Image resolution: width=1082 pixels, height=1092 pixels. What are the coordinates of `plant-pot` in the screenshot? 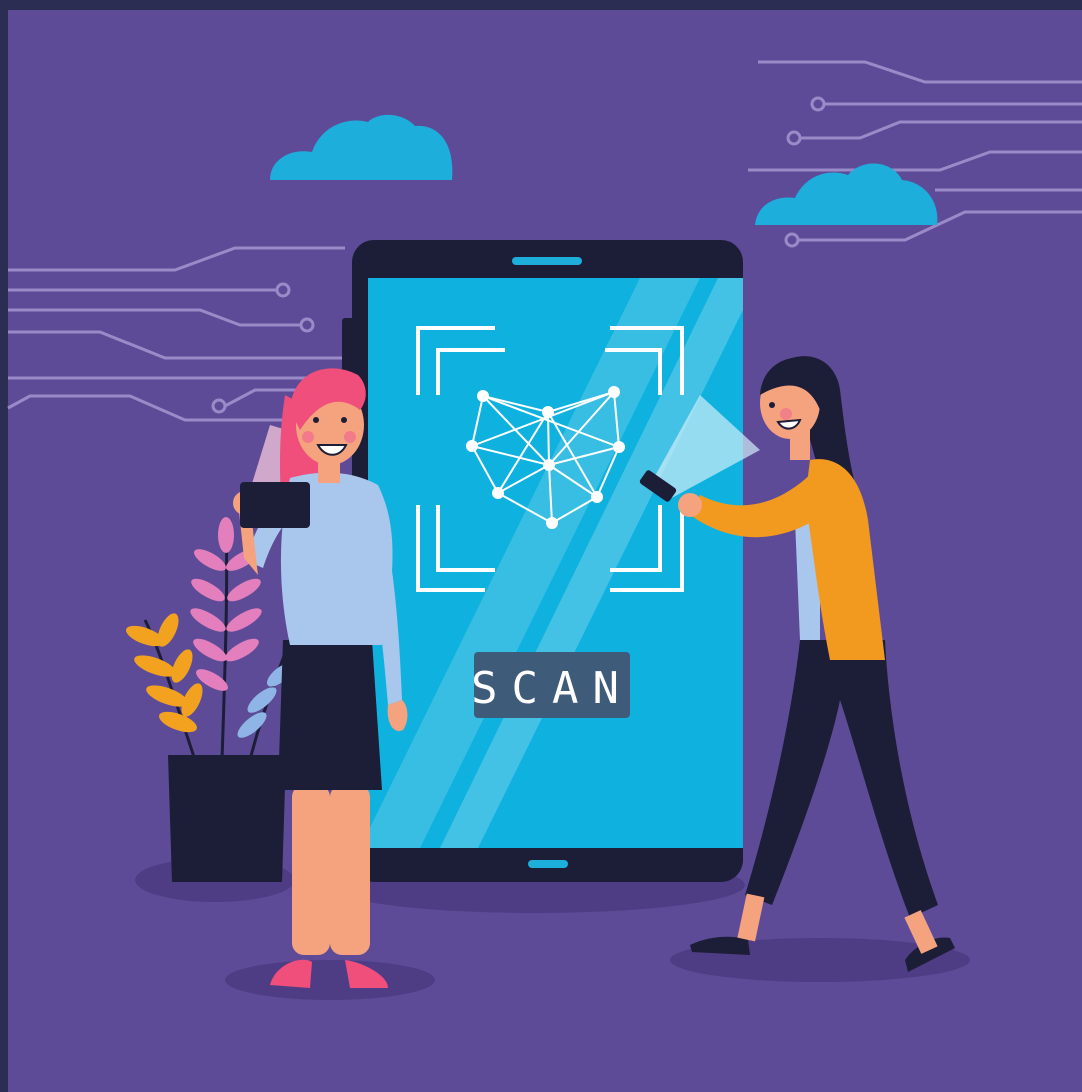 It's located at (227, 818).